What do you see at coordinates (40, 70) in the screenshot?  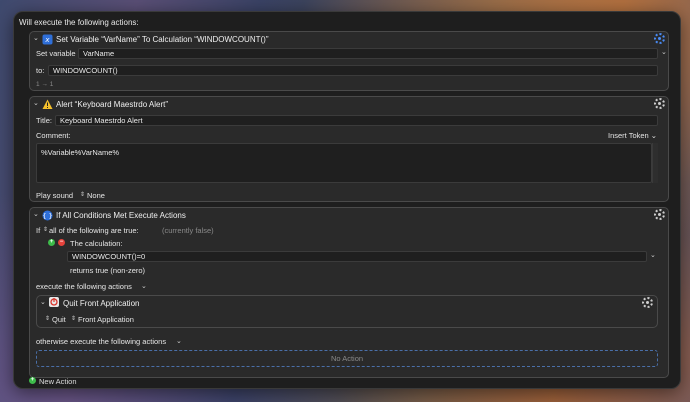 I see `to-label: to:` at bounding box center [40, 70].